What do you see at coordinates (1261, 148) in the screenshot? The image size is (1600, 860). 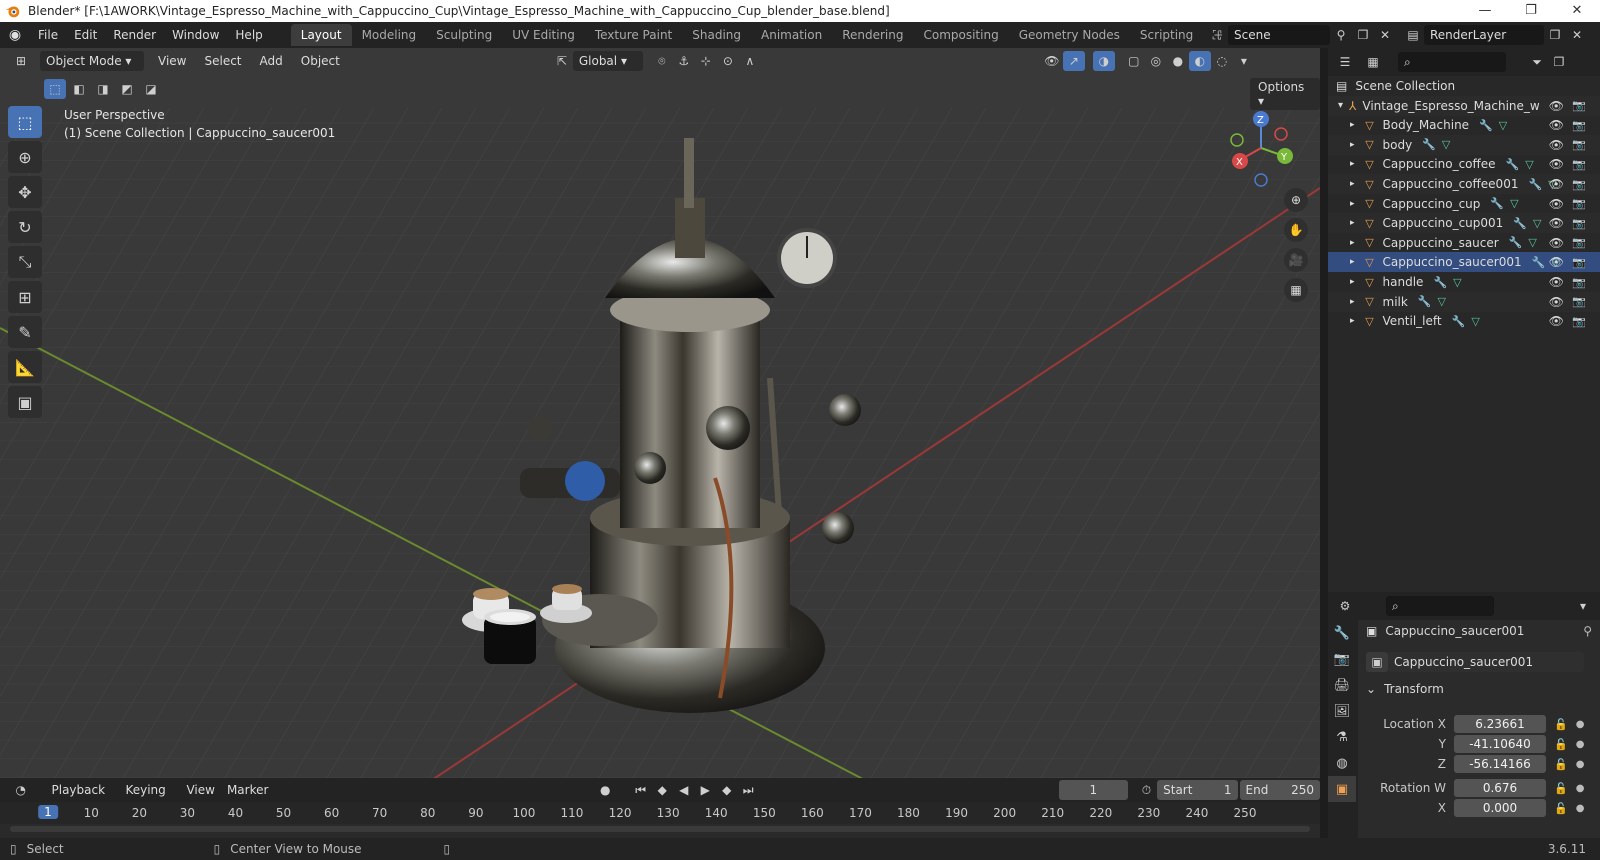 I see `navigation-gizmo: Z Y X` at bounding box center [1261, 148].